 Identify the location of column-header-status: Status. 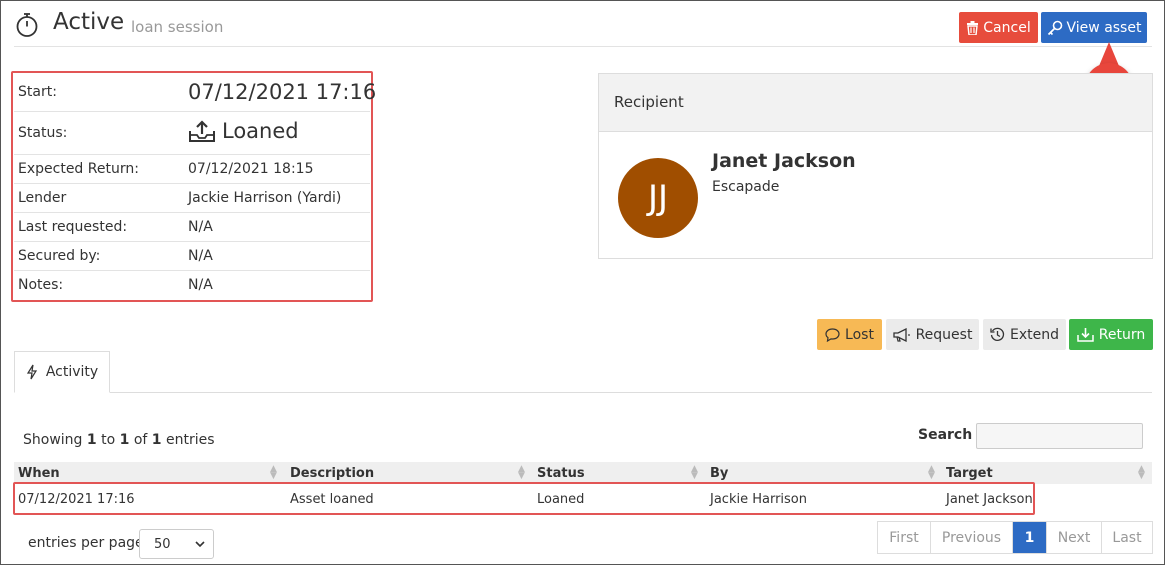
(561, 473).